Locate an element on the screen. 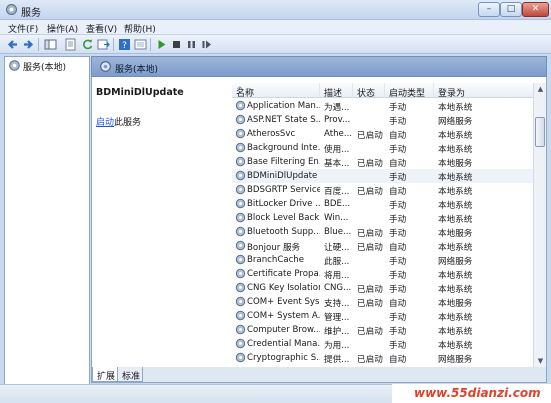 Image resolution: width=551 pixels, height=403 pixels. cell-logon-as: 网络服务 is located at coordinates (455, 262).